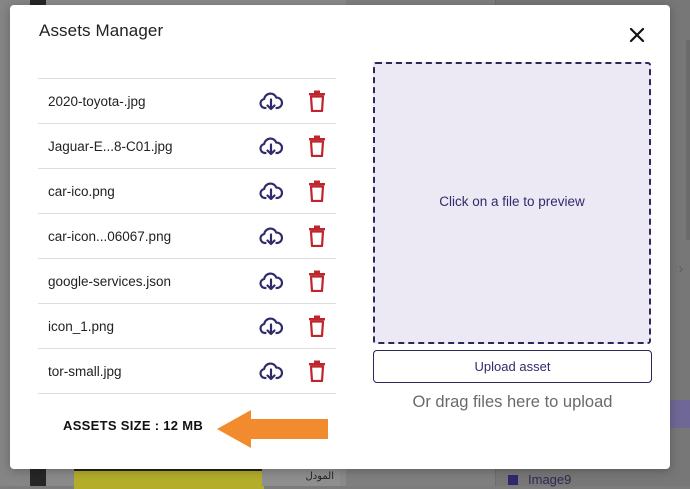 This screenshot has height=489, width=690. What do you see at coordinates (681, 268) in the screenshot?
I see `chevron-right-icon: ›` at bounding box center [681, 268].